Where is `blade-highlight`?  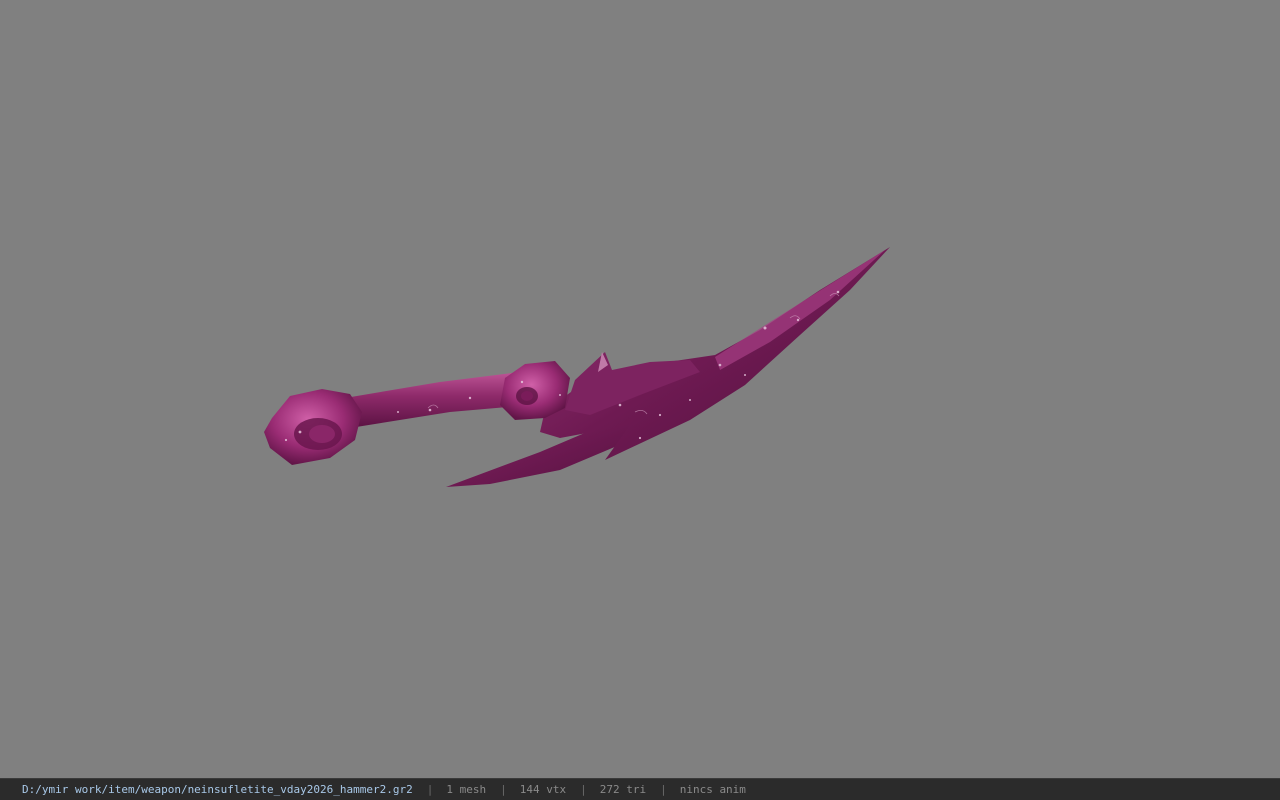
blade-highlight is located at coordinates (800, 310).